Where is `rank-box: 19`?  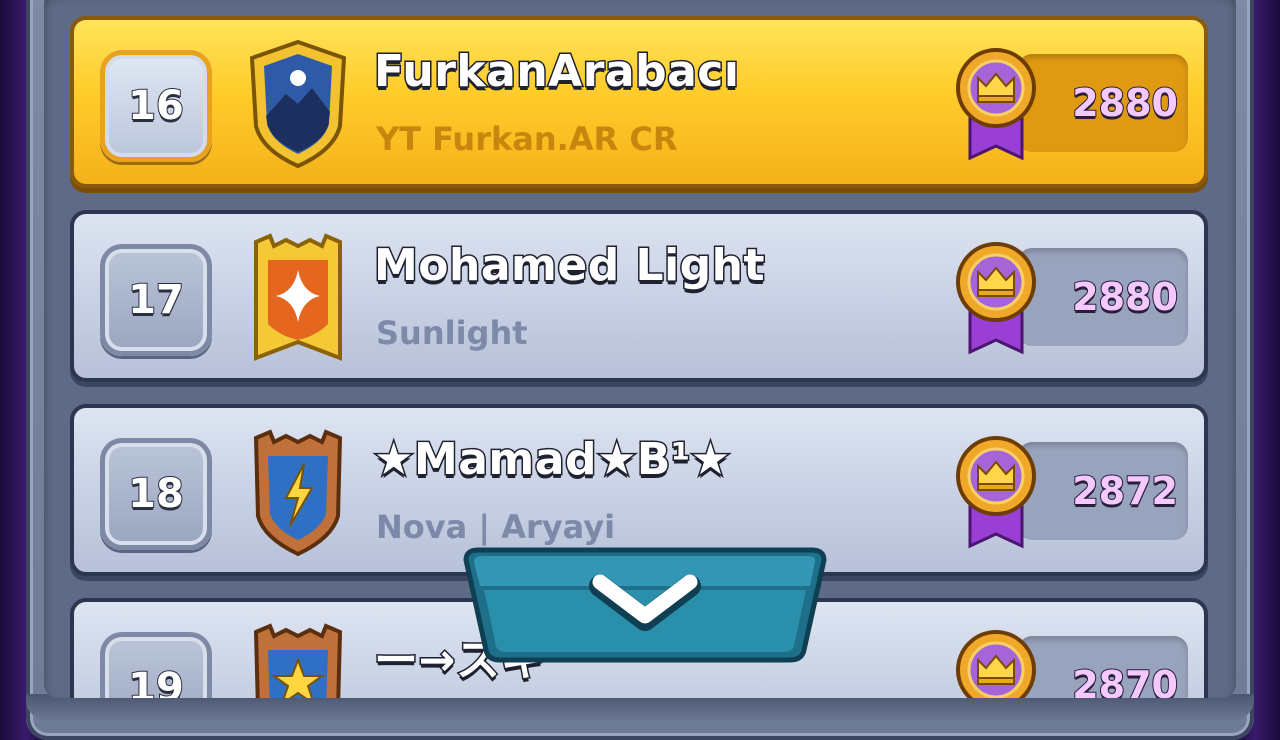
rank-box: 19 is located at coordinates (156, 665).